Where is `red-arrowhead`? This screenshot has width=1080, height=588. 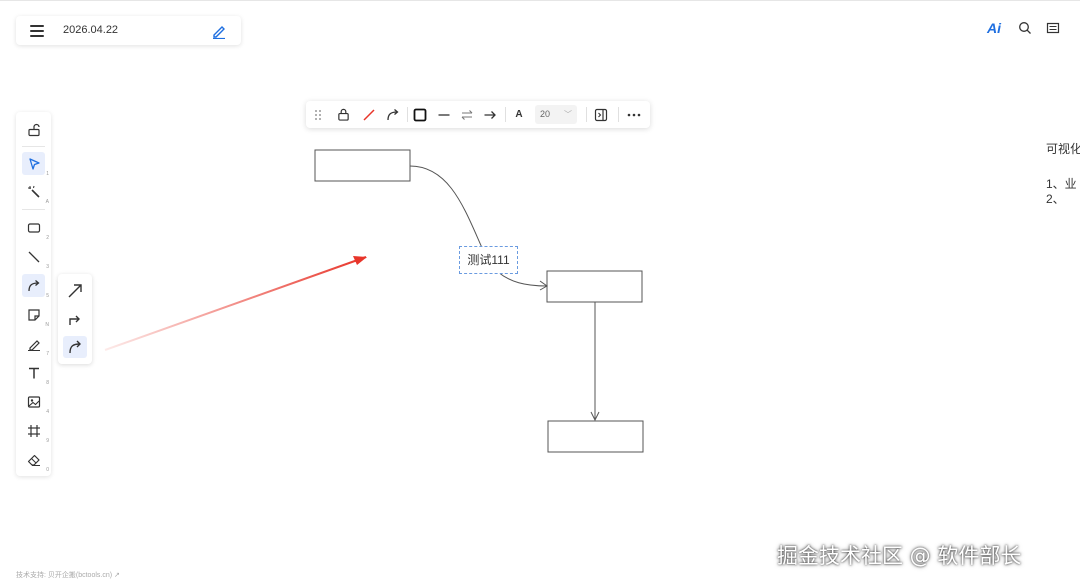 red-arrowhead is located at coordinates (360, 260).